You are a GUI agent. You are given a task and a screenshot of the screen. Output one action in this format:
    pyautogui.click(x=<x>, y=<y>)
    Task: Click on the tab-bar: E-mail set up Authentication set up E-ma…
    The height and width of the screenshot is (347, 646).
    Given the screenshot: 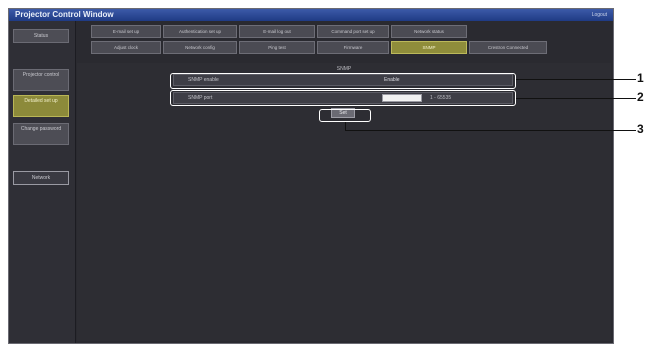 What is the action you would take?
    pyautogui.click(x=344, y=42)
    